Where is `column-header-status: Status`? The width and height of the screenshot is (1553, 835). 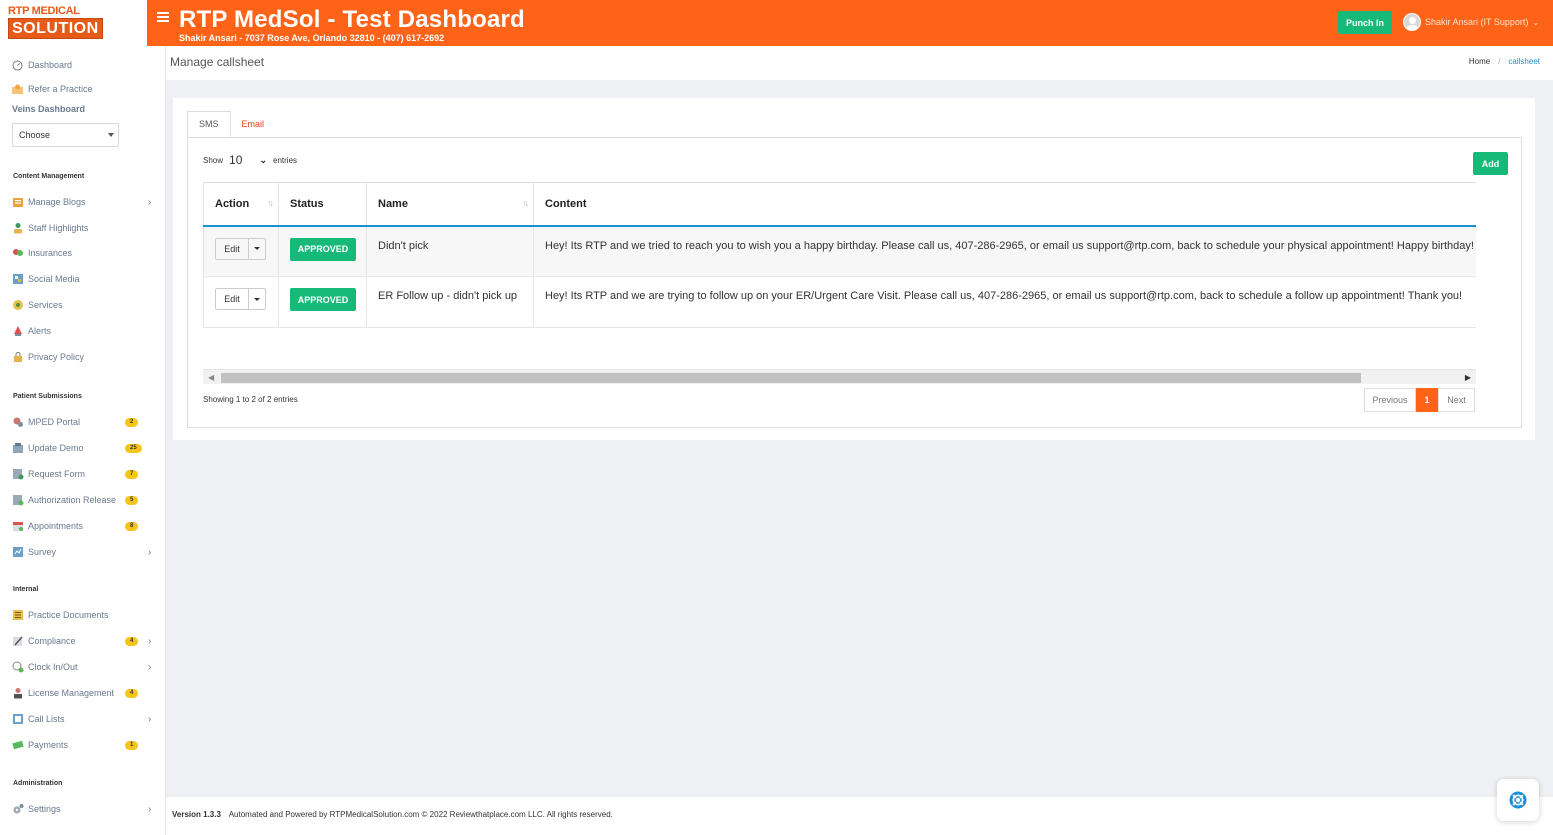
column-header-status: Status is located at coordinates (322, 204).